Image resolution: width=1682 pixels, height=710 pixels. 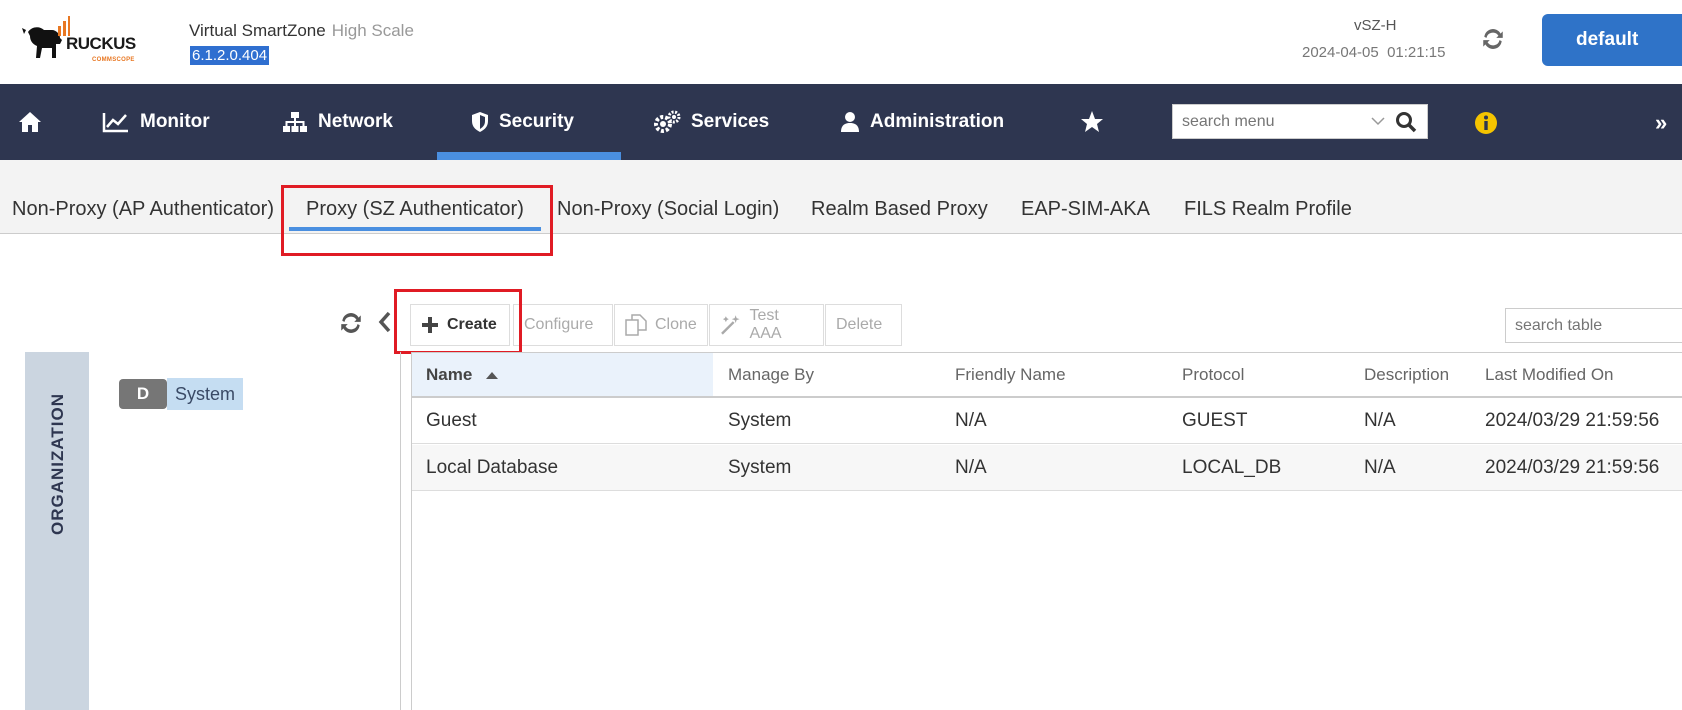 I want to click on column-header-last-modified: Last Modified On, so click(x=1549, y=375).